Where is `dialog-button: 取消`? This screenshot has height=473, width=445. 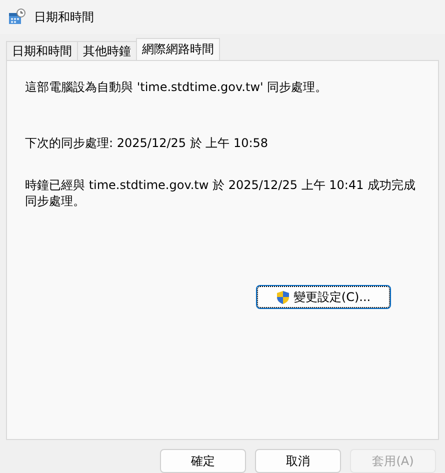 dialog-button: 取消 is located at coordinates (298, 461).